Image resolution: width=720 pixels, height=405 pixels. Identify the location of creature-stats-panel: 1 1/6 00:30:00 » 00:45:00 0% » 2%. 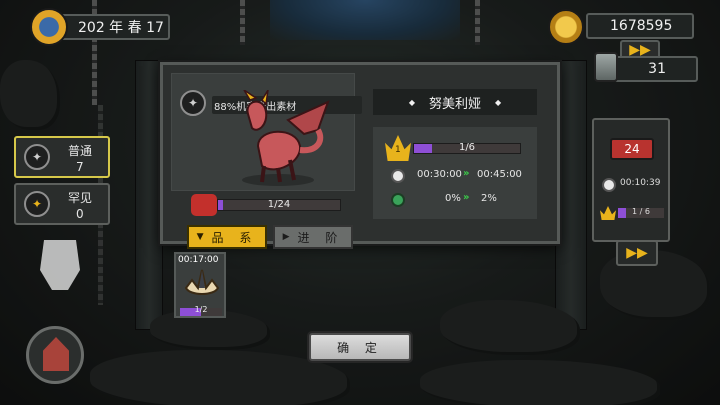
(455, 173).